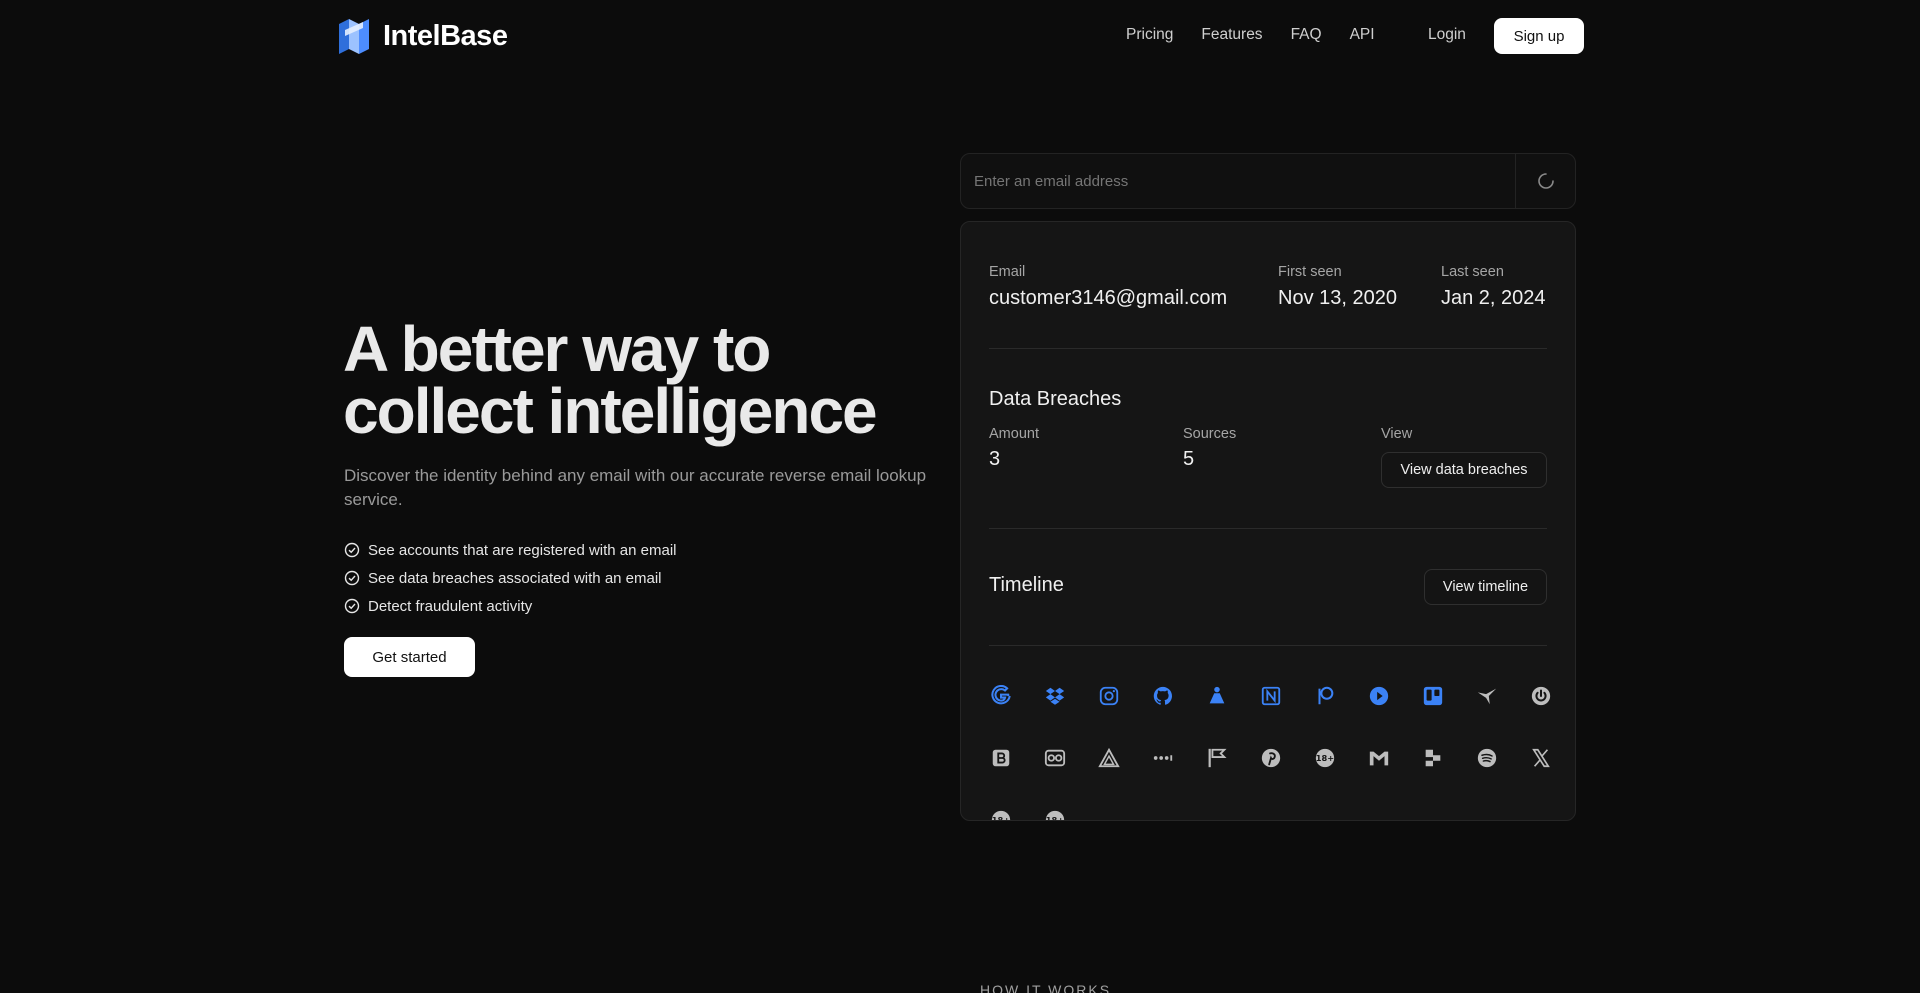 The height and width of the screenshot is (993, 1920). What do you see at coordinates (1217, 696) in the screenshot?
I see `flask-icon` at bounding box center [1217, 696].